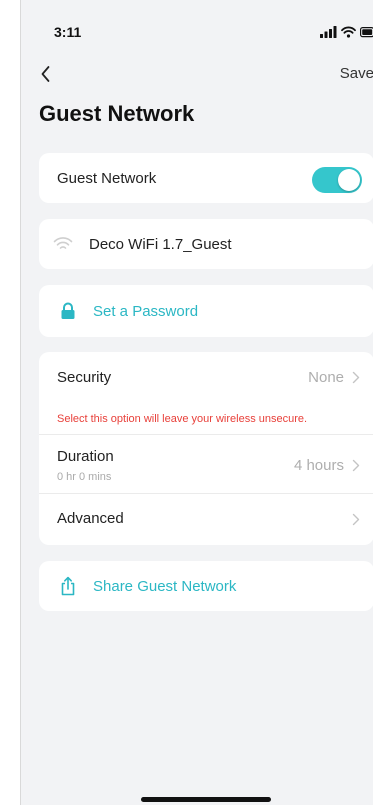 The width and height of the screenshot is (373, 805). What do you see at coordinates (68, 32) in the screenshot?
I see `status-time: 3:11` at bounding box center [68, 32].